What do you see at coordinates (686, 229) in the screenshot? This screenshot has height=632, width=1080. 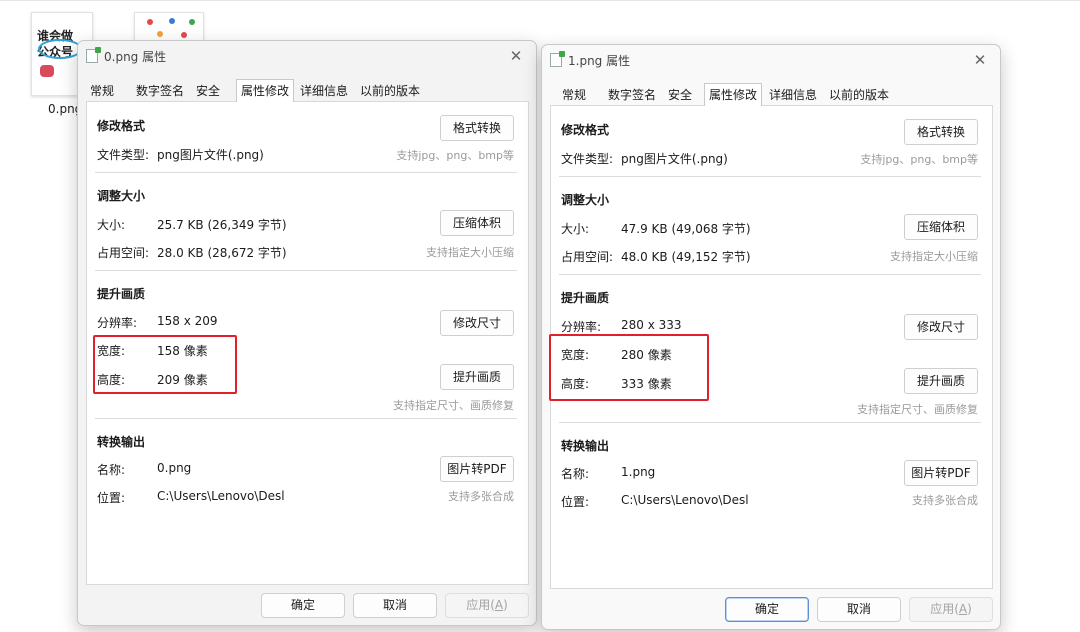 I see `size-value: 47.9 KB (49,068 字节)` at bounding box center [686, 229].